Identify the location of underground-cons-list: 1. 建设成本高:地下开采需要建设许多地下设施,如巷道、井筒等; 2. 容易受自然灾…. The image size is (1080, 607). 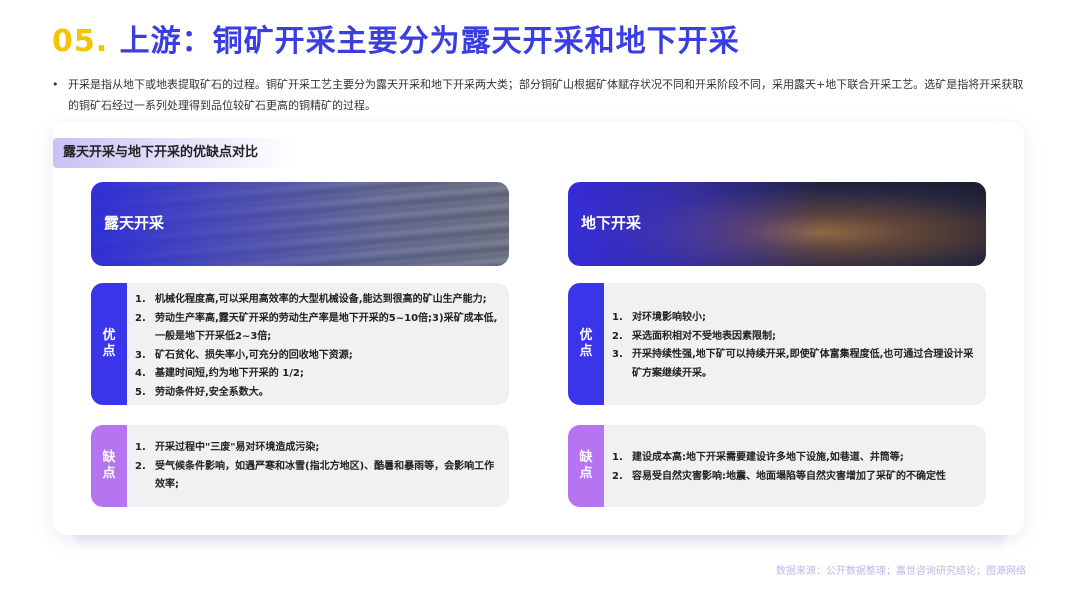
(794, 467).